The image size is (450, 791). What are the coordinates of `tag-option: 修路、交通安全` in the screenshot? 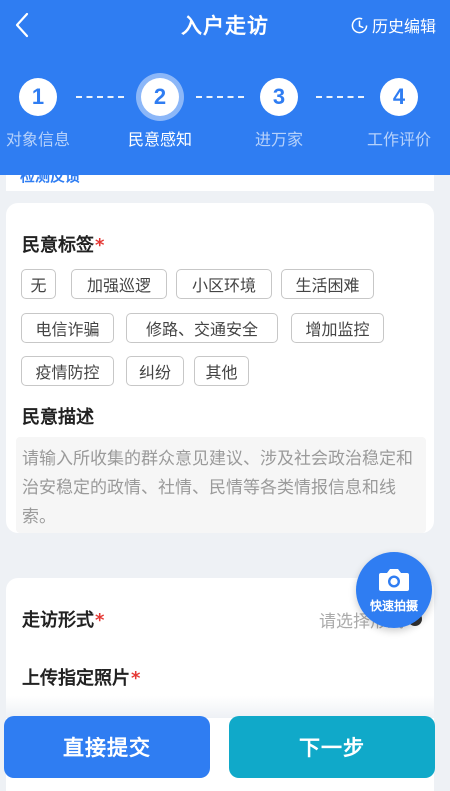 It's located at (202, 328).